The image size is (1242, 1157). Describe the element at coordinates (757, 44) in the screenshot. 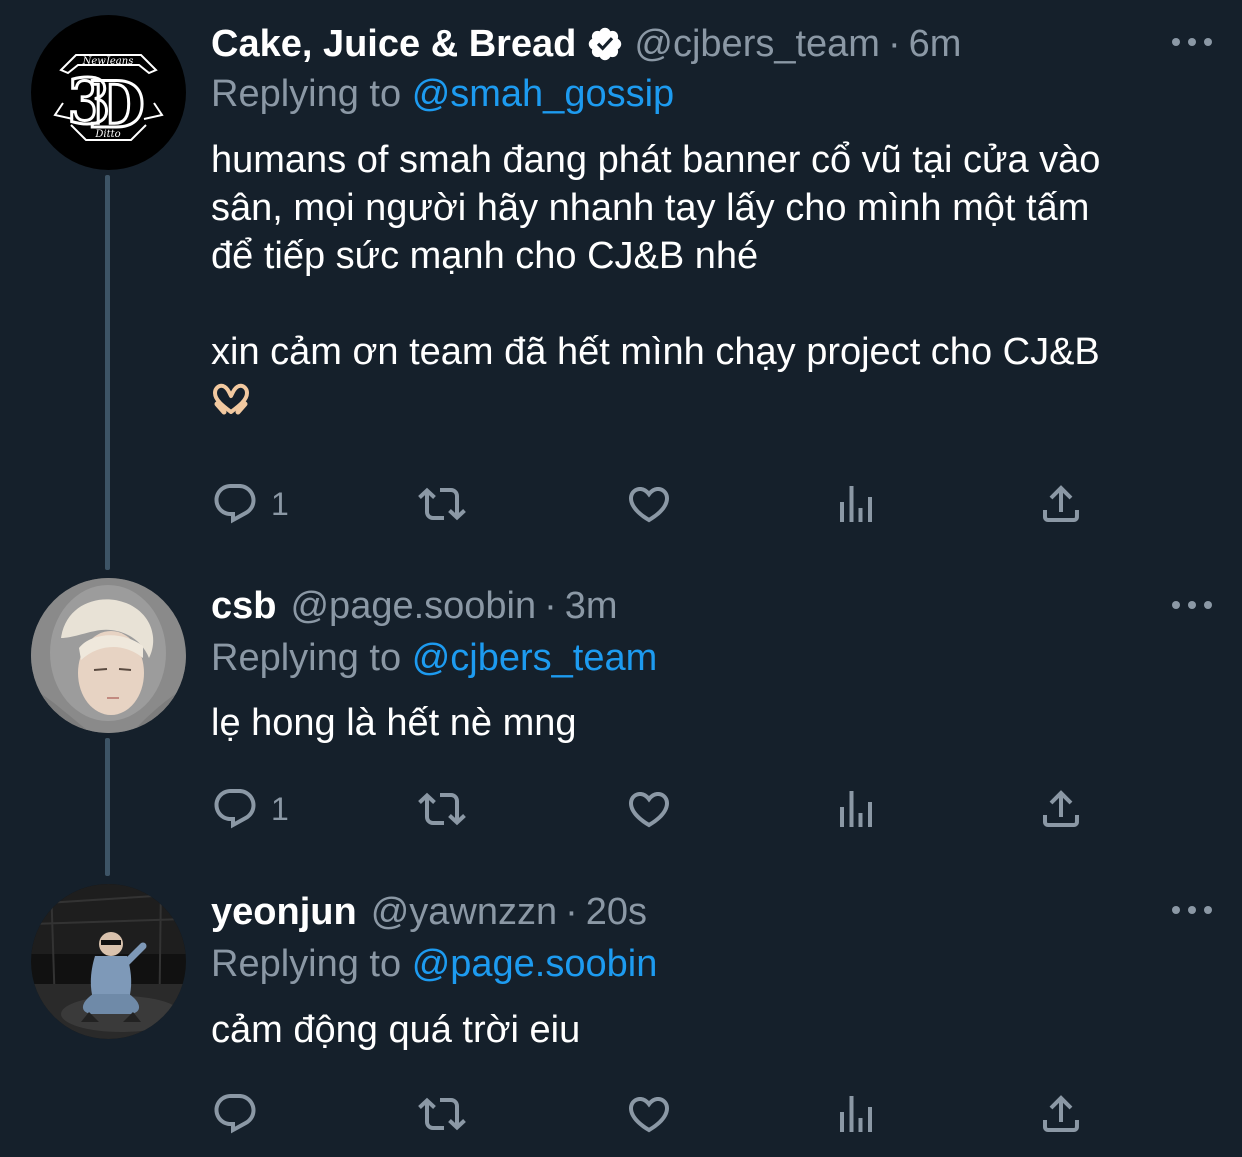

I see `author-handle: @cjbers_team` at that location.